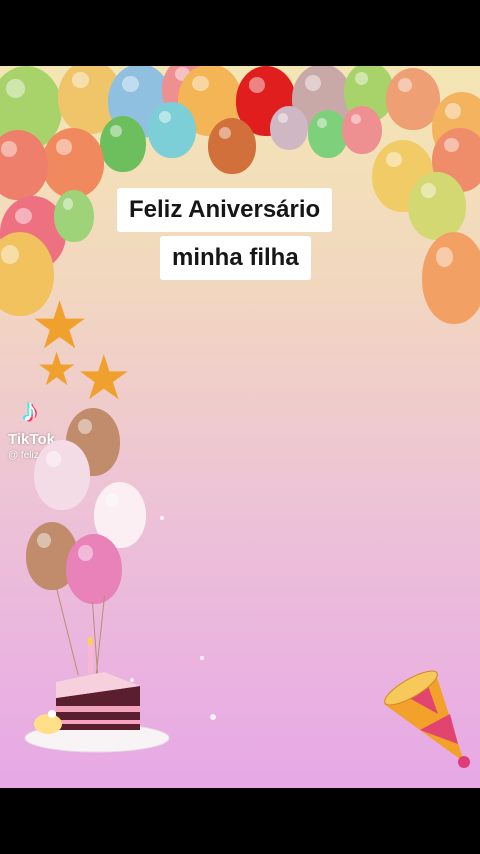 Image resolution: width=480 pixels, height=854 pixels. What do you see at coordinates (30, 410) in the screenshot?
I see `tiktok-note-icon: ♪` at bounding box center [30, 410].